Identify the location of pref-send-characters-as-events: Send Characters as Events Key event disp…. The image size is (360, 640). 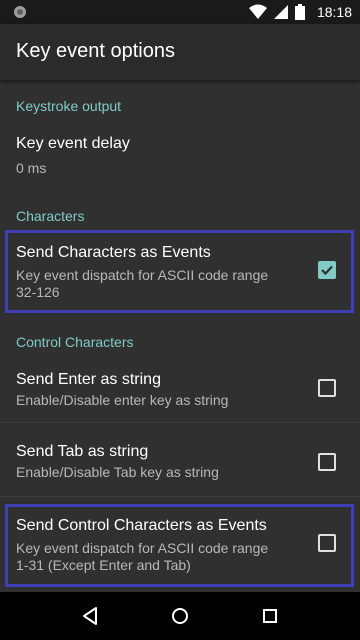
(180, 272).